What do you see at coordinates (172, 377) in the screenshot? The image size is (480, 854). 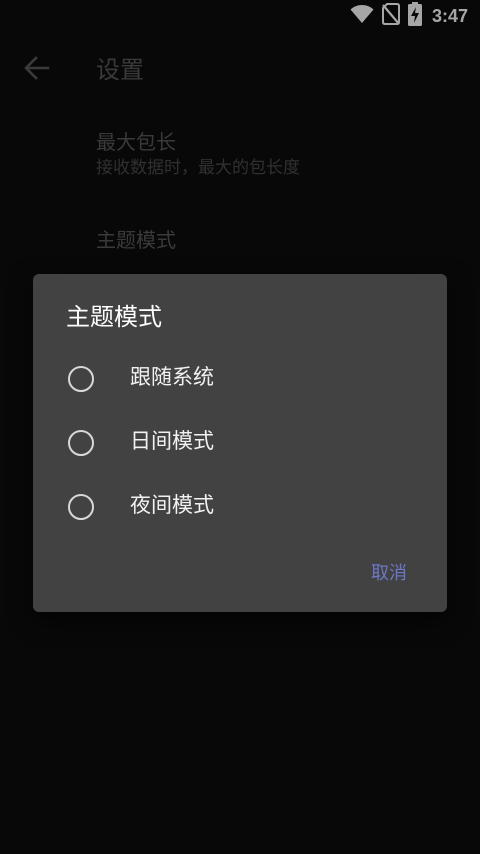 I see `option-label: 跟随系统` at bounding box center [172, 377].